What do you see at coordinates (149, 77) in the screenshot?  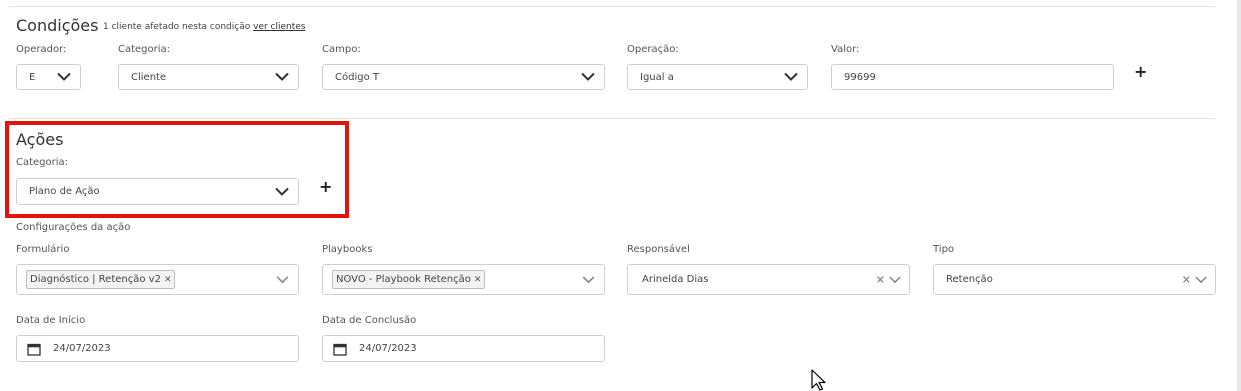 I see `category-select-value: Cliente` at bounding box center [149, 77].